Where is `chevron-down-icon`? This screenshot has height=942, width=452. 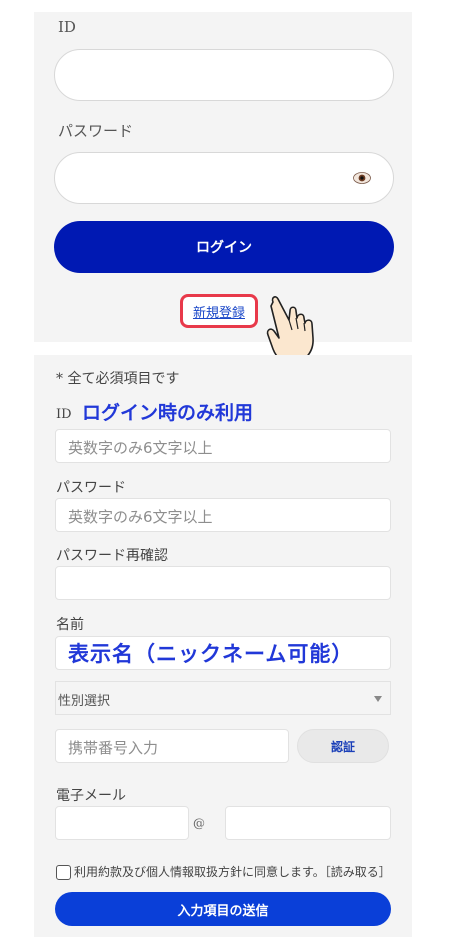 chevron-down-icon is located at coordinates (378, 699).